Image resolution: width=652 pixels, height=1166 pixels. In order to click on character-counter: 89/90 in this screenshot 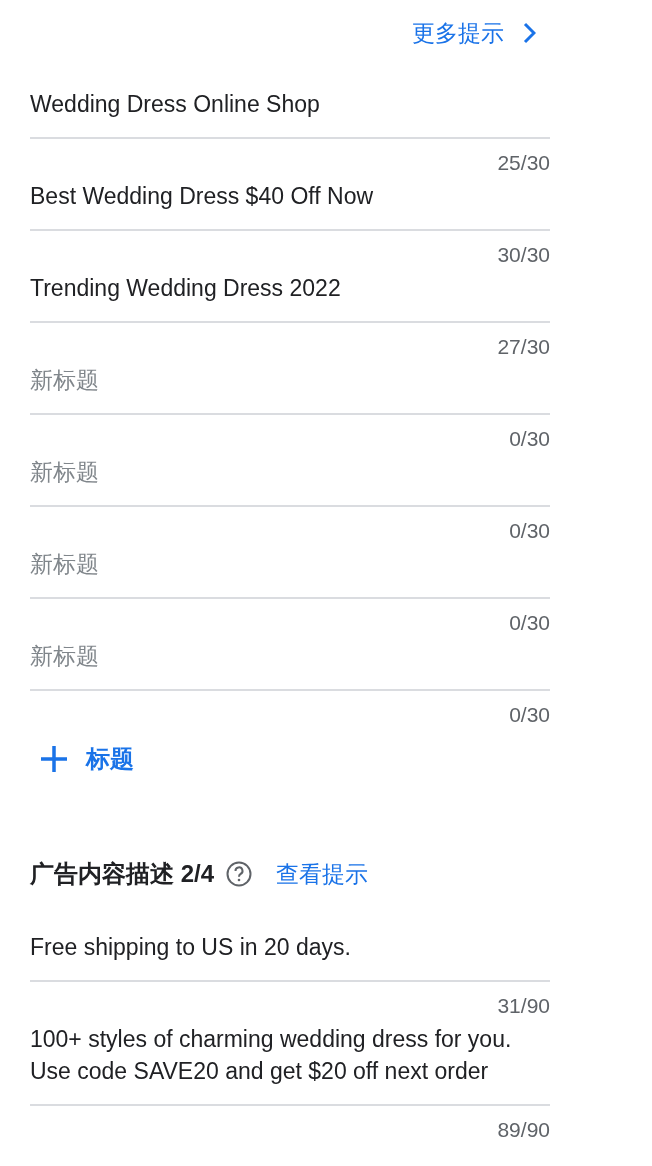, I will do `click(523, 1130)`.